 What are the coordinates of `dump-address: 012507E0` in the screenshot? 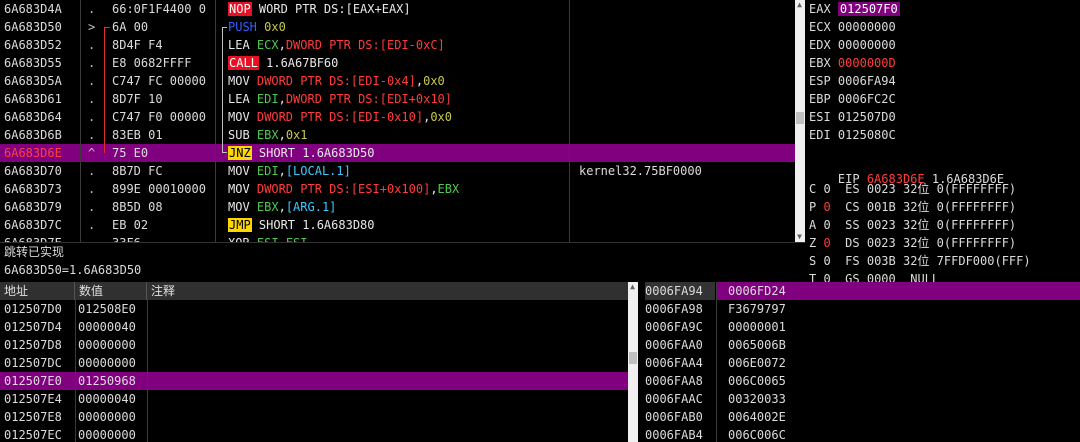 It's located at (39, 381).